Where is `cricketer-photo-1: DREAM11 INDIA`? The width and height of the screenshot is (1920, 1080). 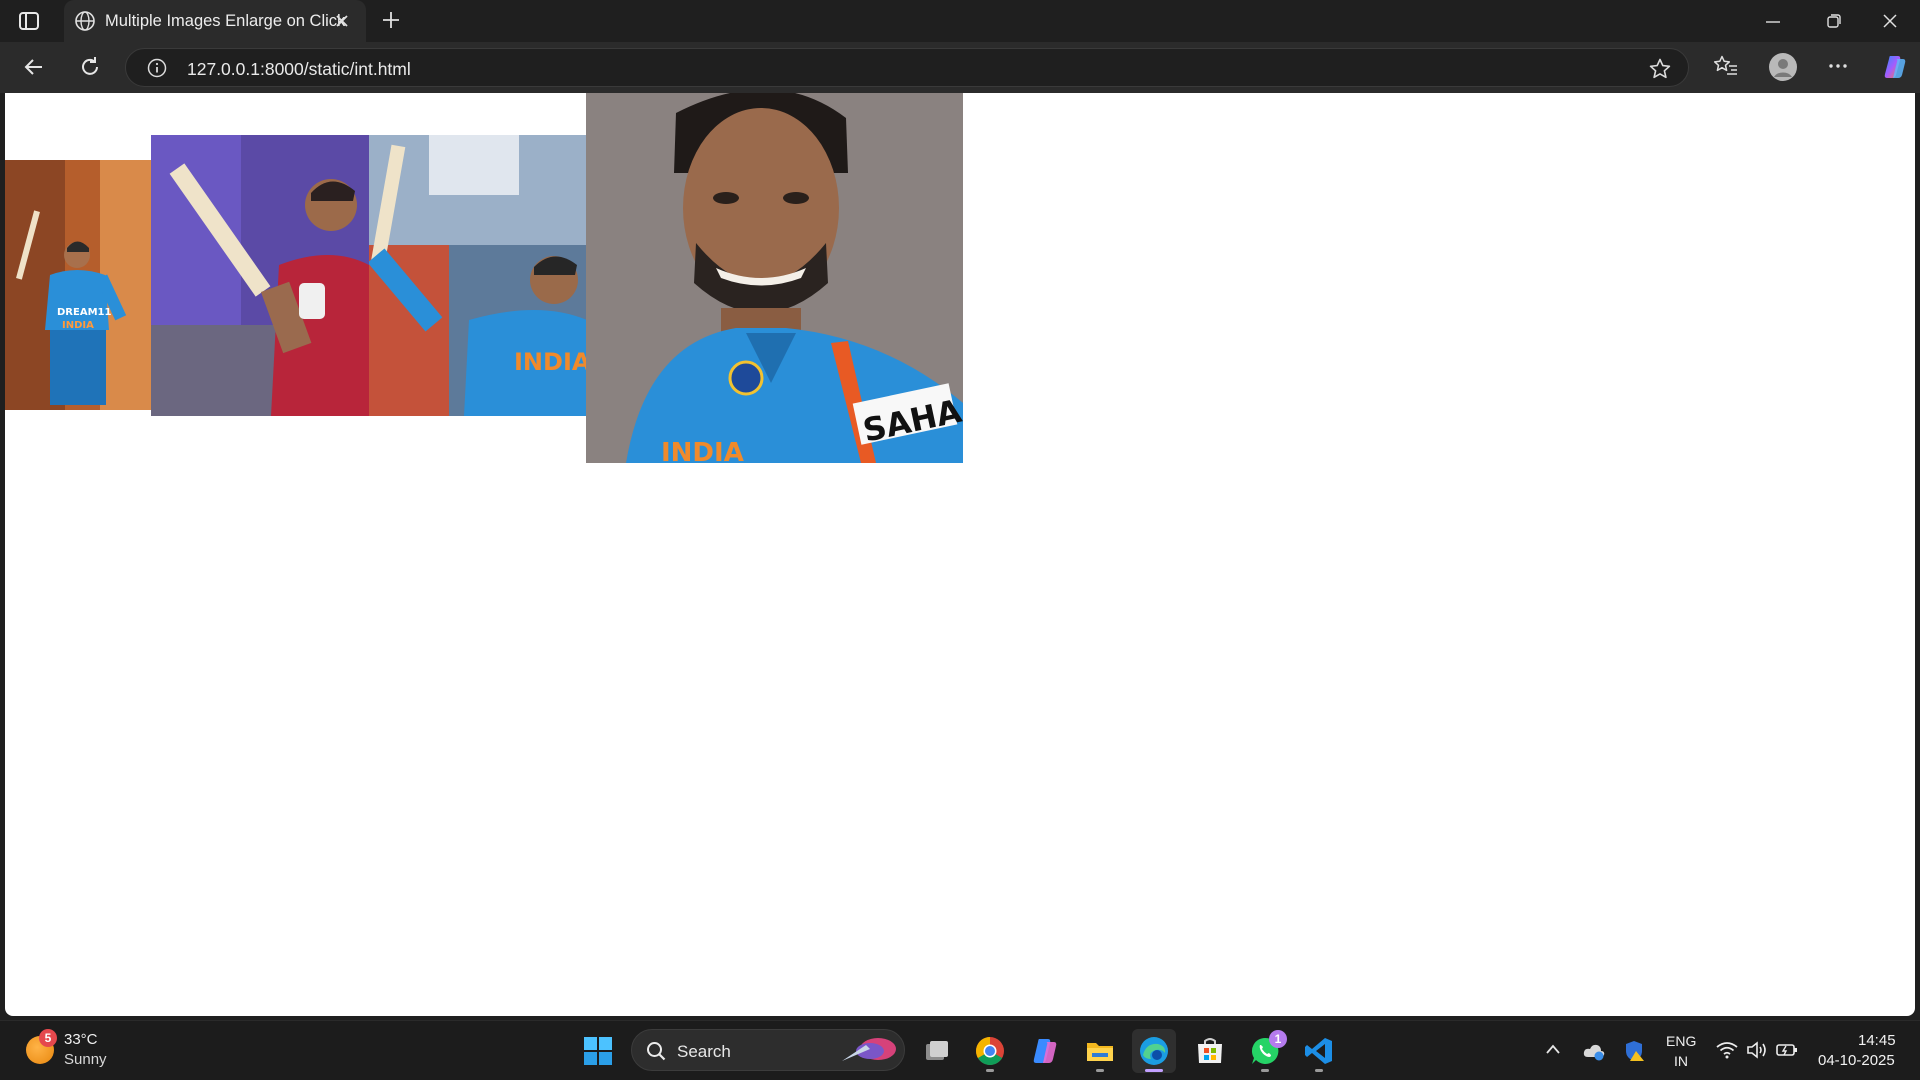 cricketer-photo-1: DREAM11 INDIA is located at coordinates (78, 285).